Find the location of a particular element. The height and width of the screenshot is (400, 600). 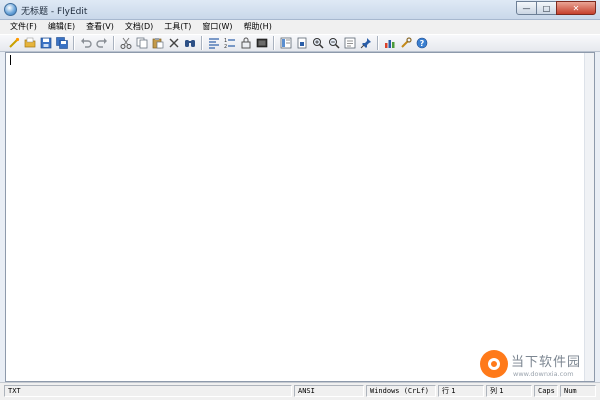

svg-text: 2 is located at coordinates (225, 46).